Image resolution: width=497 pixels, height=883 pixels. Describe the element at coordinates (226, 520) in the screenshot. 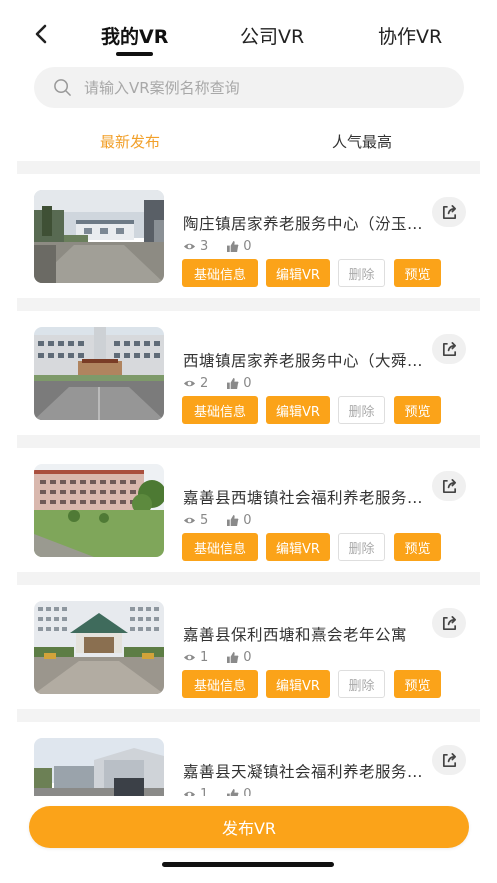

I see `vr-item-stats: 5 0` at that location.